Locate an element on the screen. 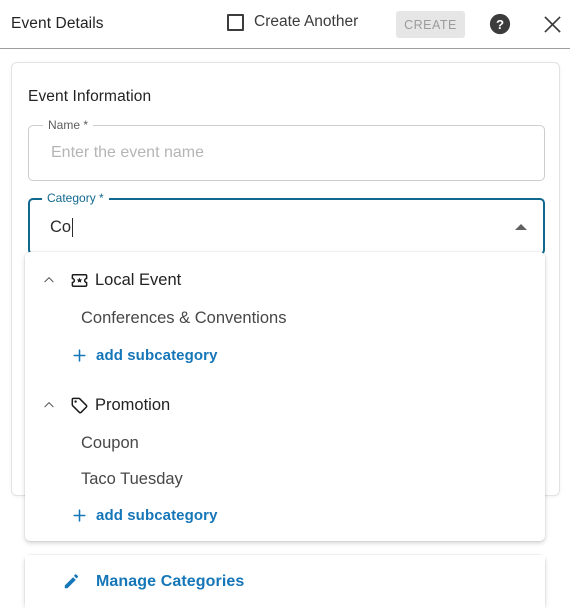 Image resolution: width=570 pixels, height=608 pixels. event-name-label: Name * is located at coordinates (68, 125).